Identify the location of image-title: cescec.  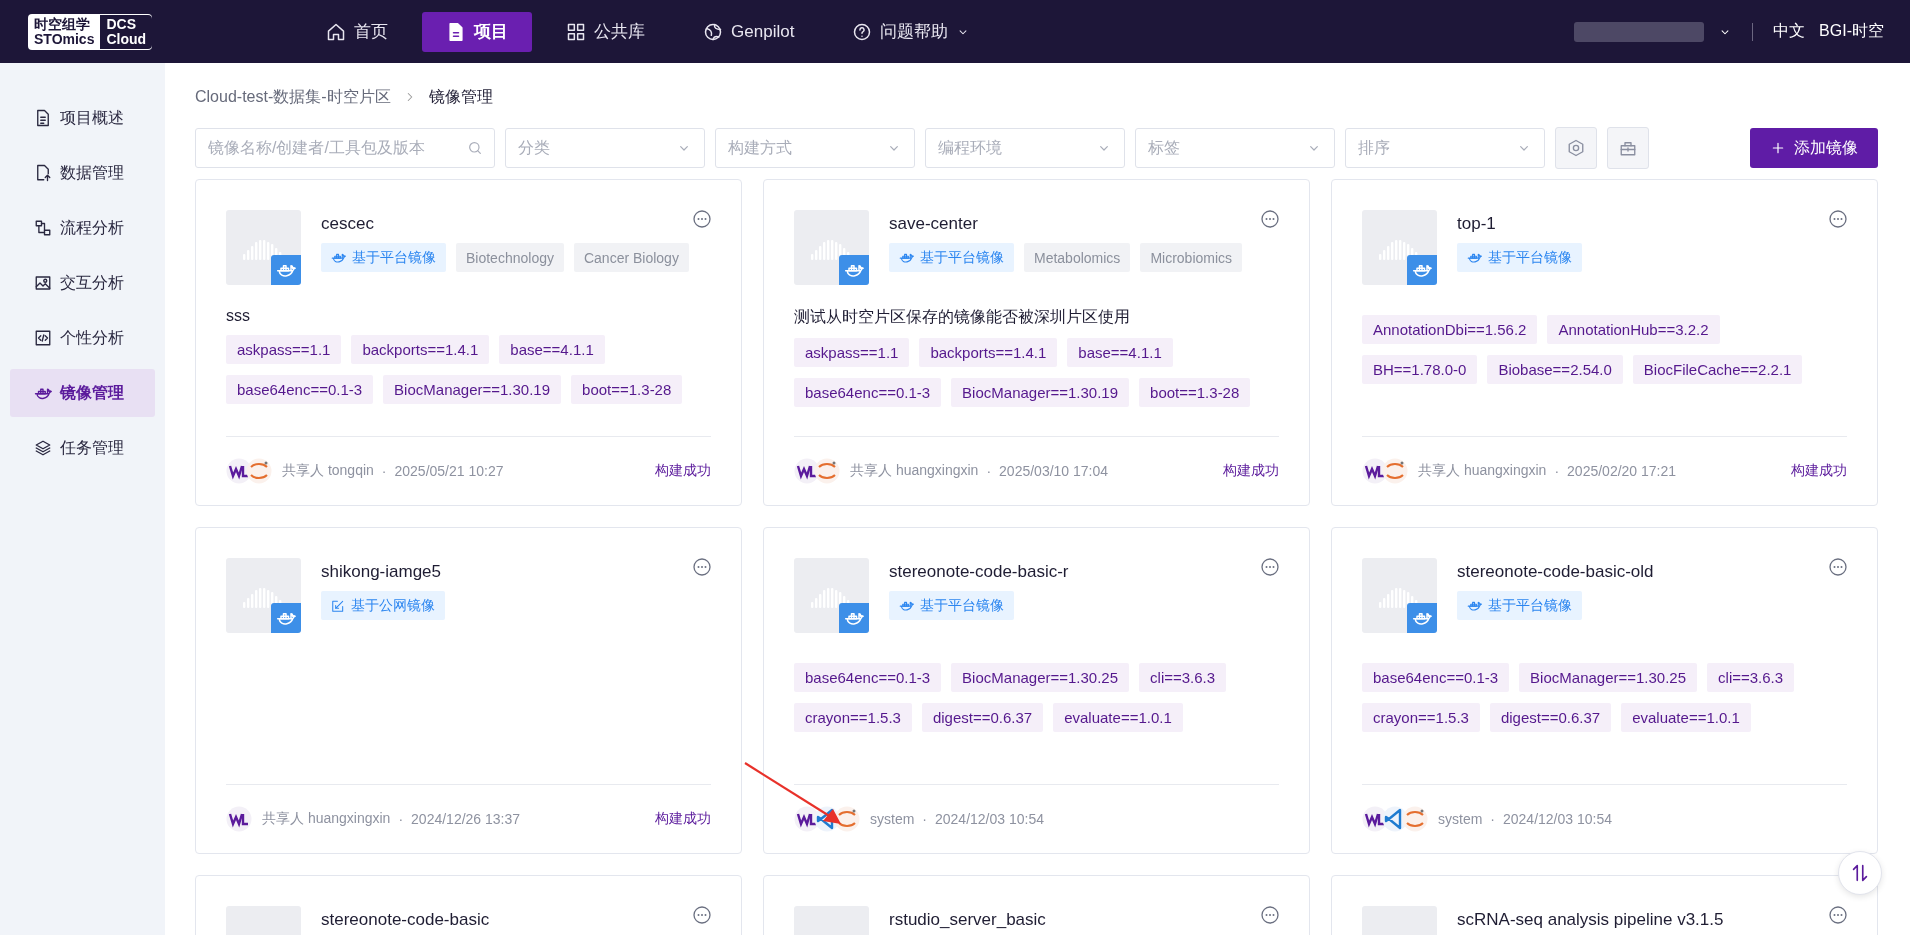
(348, 224).